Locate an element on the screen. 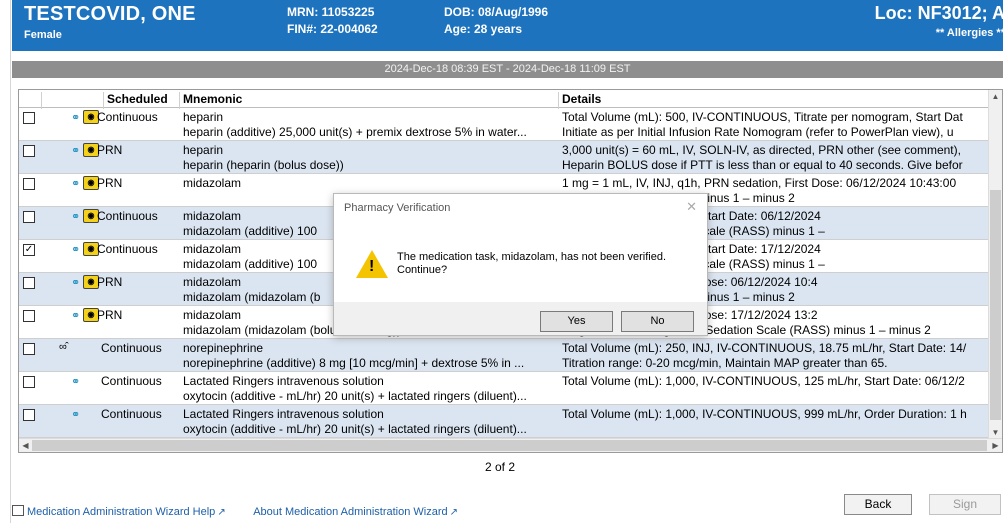  vertical-scrollbar: ▲ ▼ is located at coordinates (995, 264).